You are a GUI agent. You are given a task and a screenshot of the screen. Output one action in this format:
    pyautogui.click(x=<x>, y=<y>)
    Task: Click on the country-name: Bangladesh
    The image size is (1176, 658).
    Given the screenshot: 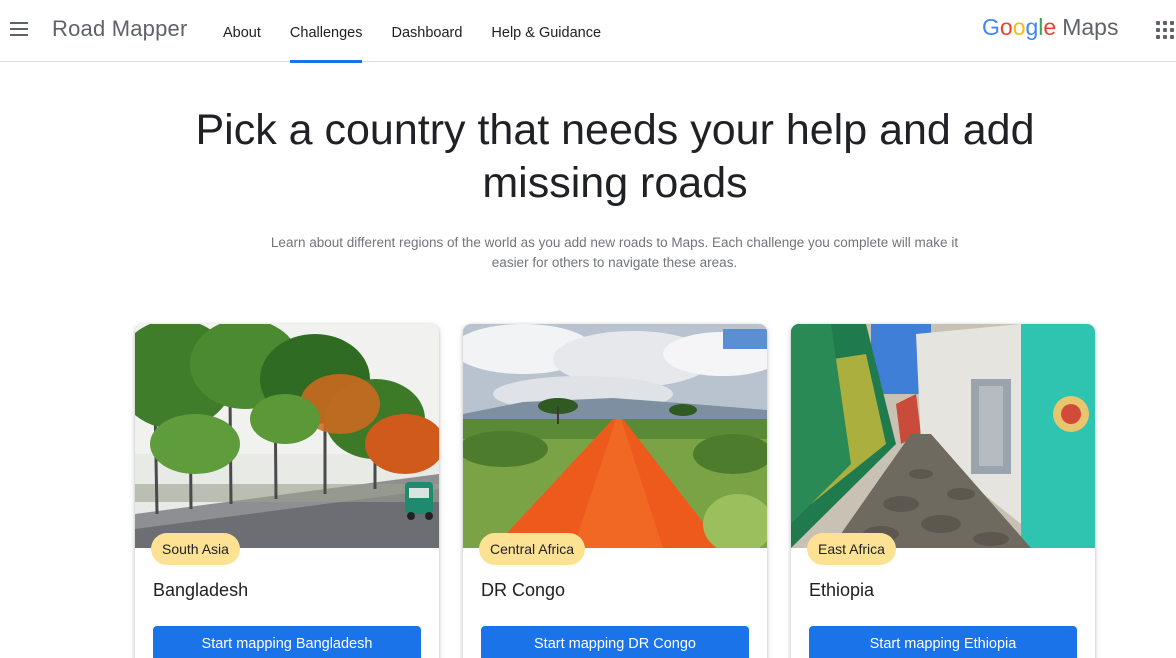 What is the action you would take?
    pyautogui.click(x=201, y=590)
    